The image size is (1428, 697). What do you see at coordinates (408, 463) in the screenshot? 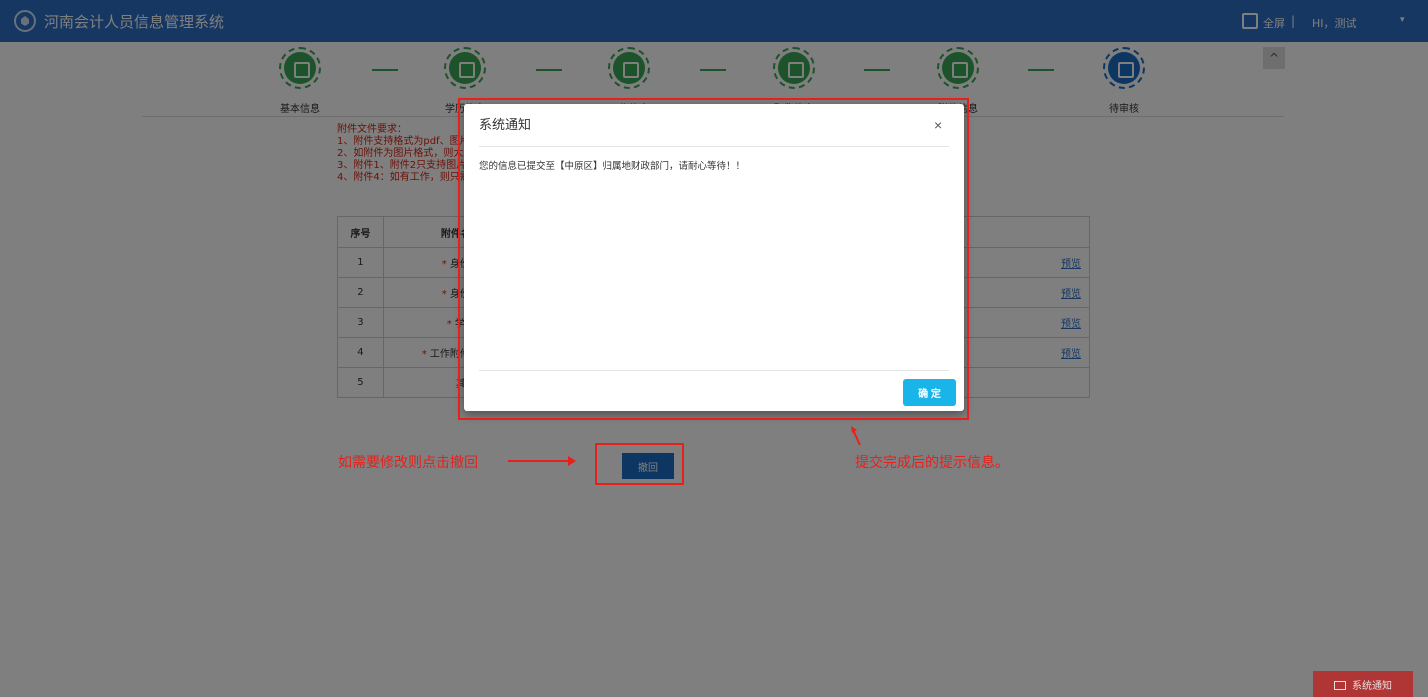
I see `annotation-withdraw-text: 如需要修改则点击撤回` at bounding box center [408, 463].